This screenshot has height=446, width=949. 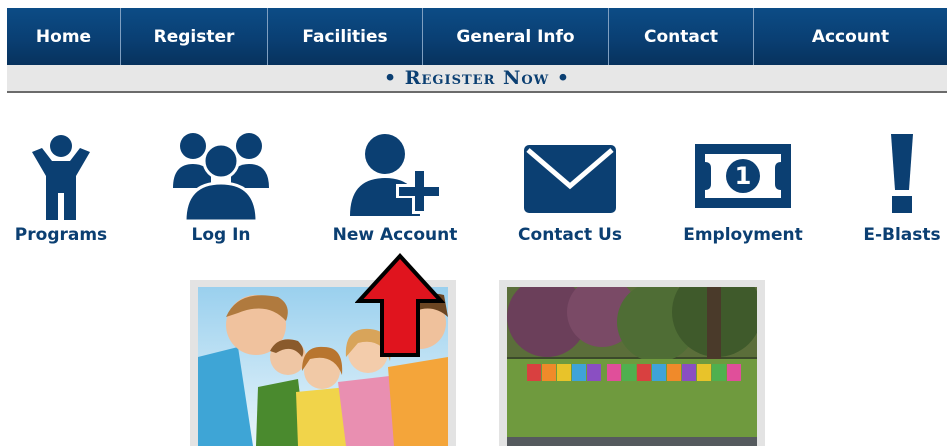 I want to click on user-group-icon, so click(x=221, y=178).